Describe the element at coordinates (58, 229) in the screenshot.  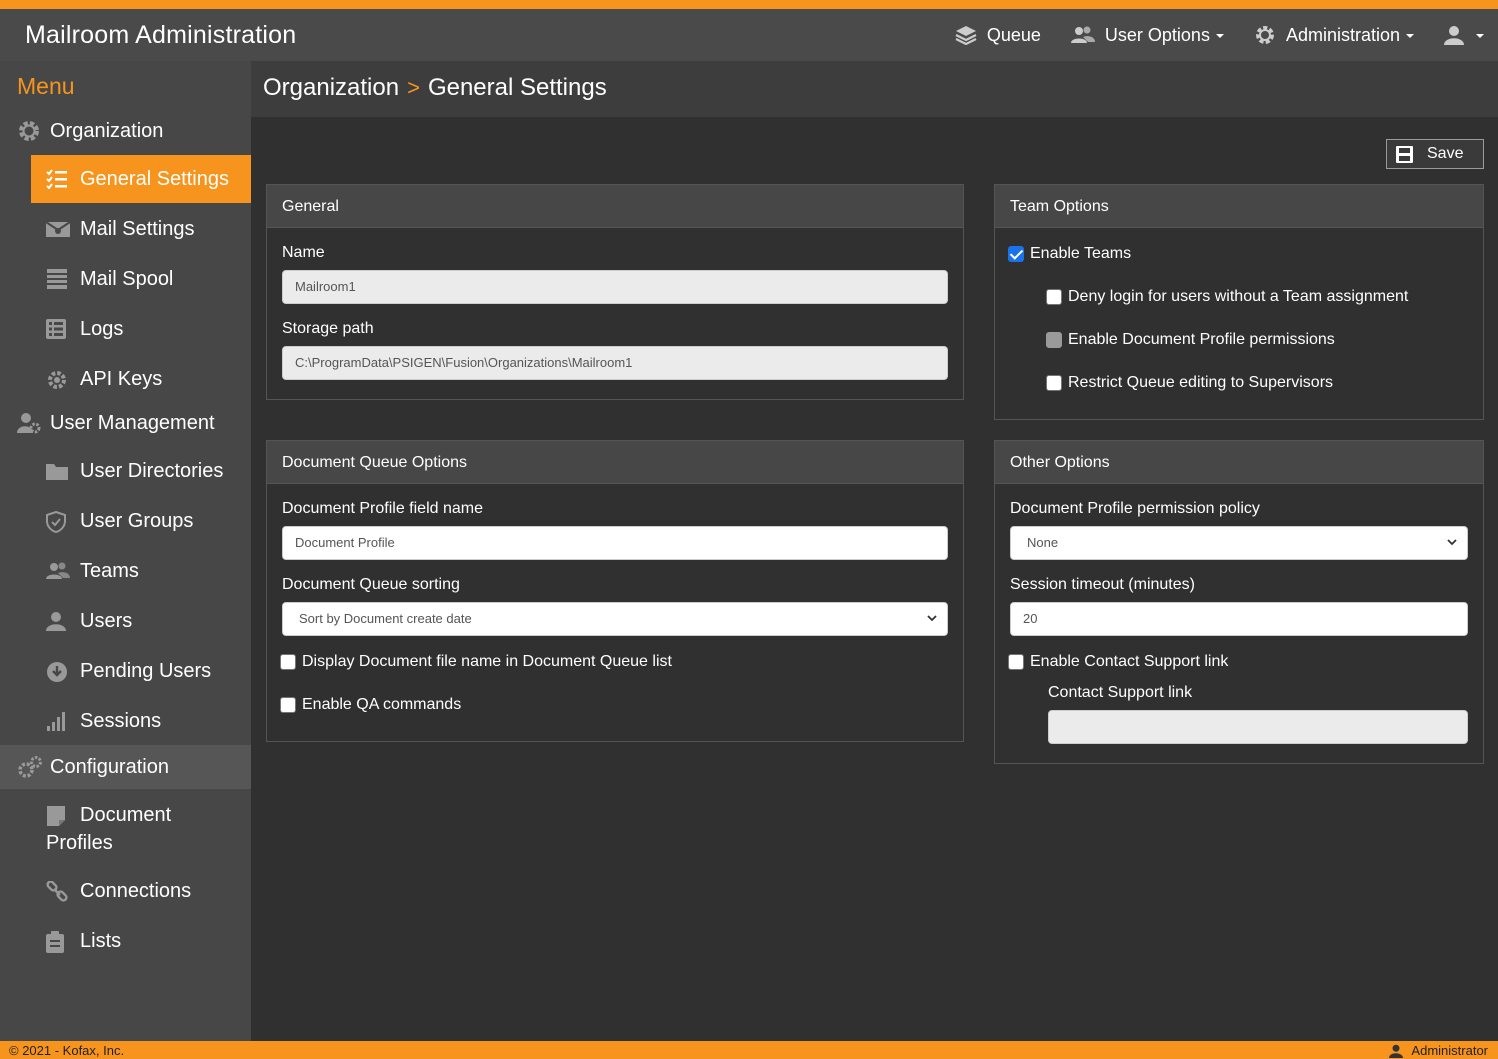
I see `mail-gear-icon` at that location.